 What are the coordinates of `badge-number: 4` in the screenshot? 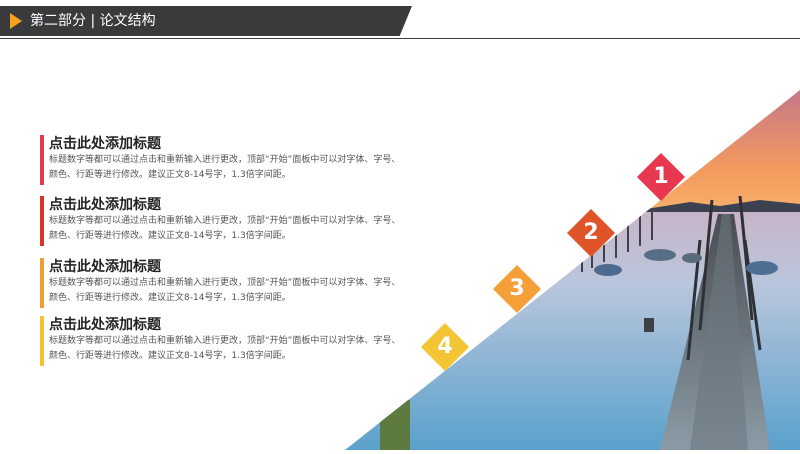 It's located at (445, 346).